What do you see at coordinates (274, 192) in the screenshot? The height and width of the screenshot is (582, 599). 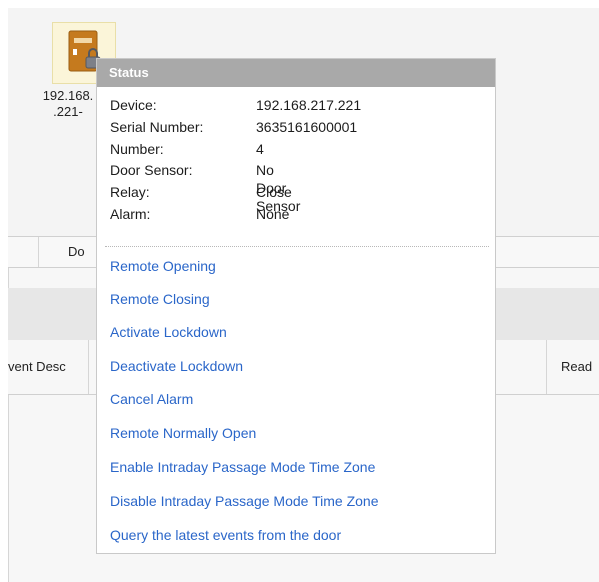 I see `status-value: Close` at bounding box center [274, 192].